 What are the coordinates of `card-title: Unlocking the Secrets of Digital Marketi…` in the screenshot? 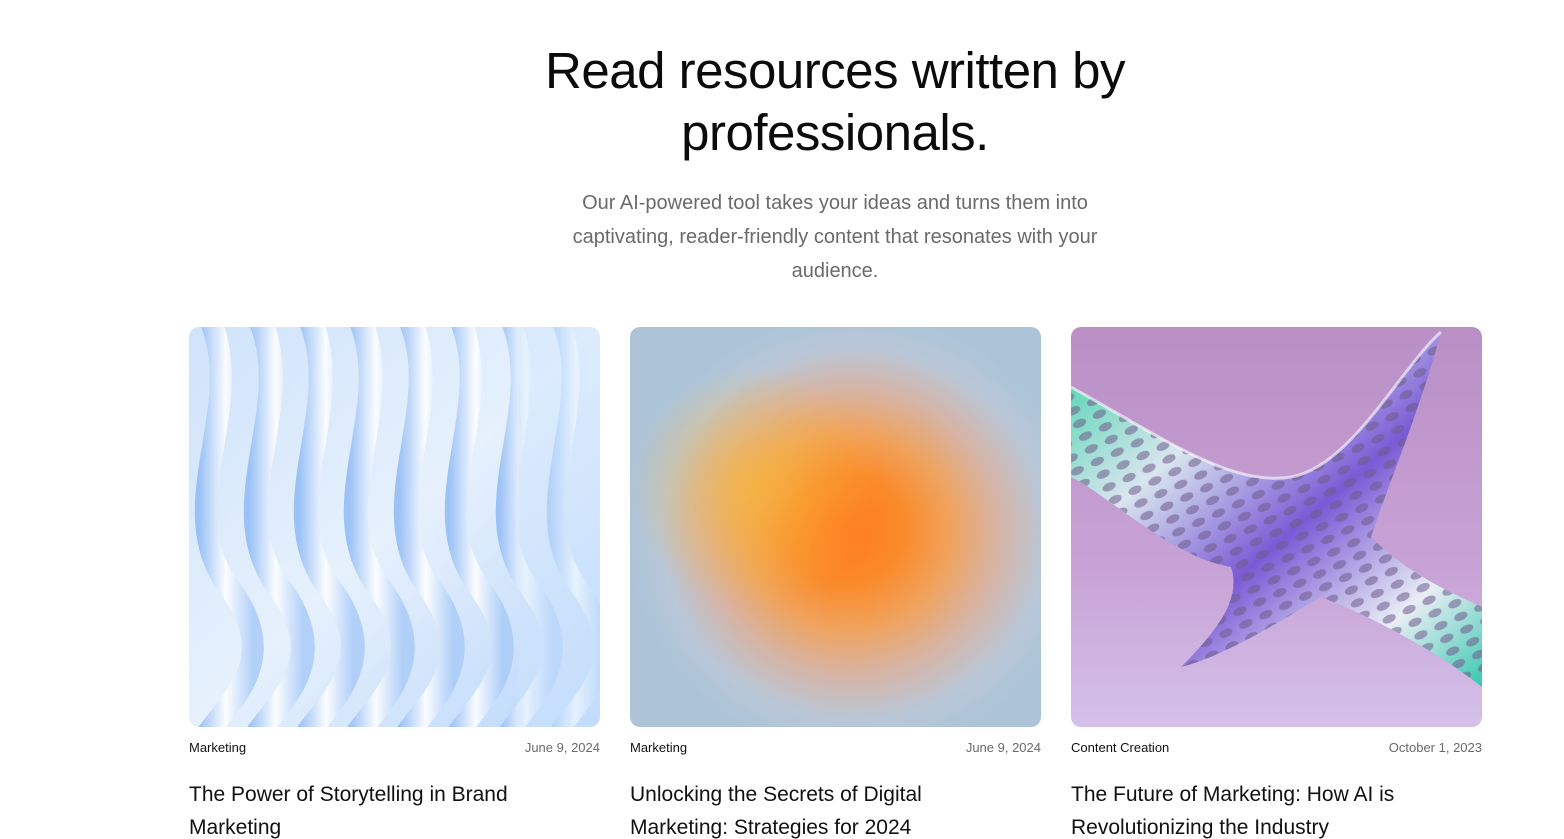 It's located at (810, 808).